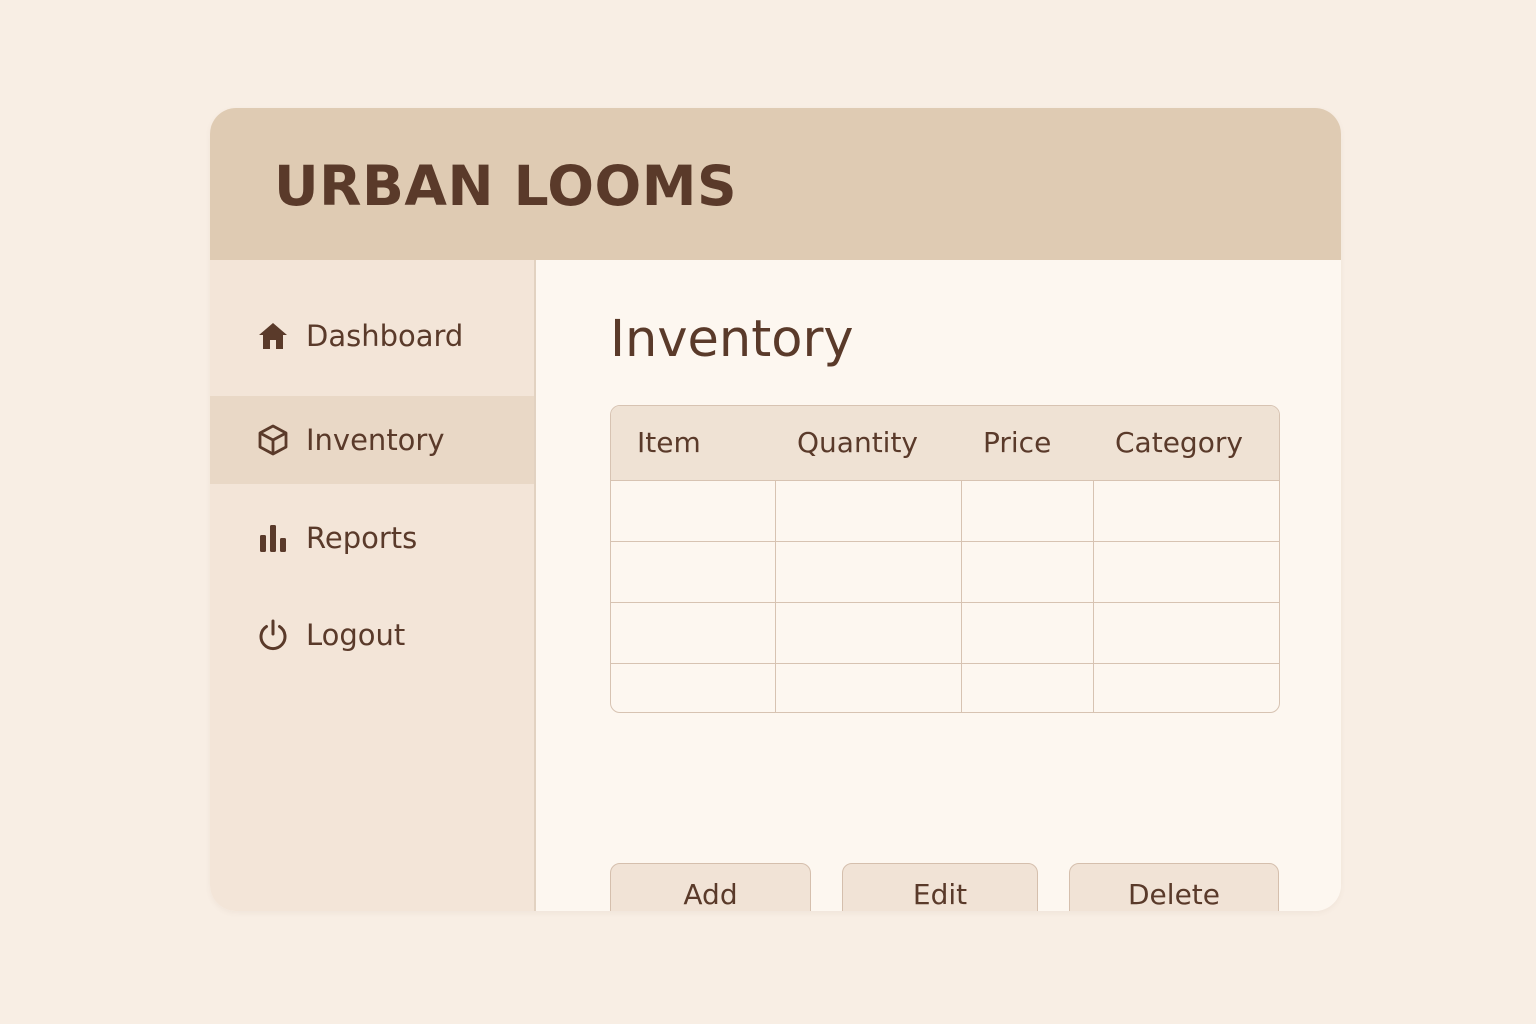 This screenshot has height=1024, width=1536. I want to click on table-header-row: Item Quantity Price Category, so click(945, 443).